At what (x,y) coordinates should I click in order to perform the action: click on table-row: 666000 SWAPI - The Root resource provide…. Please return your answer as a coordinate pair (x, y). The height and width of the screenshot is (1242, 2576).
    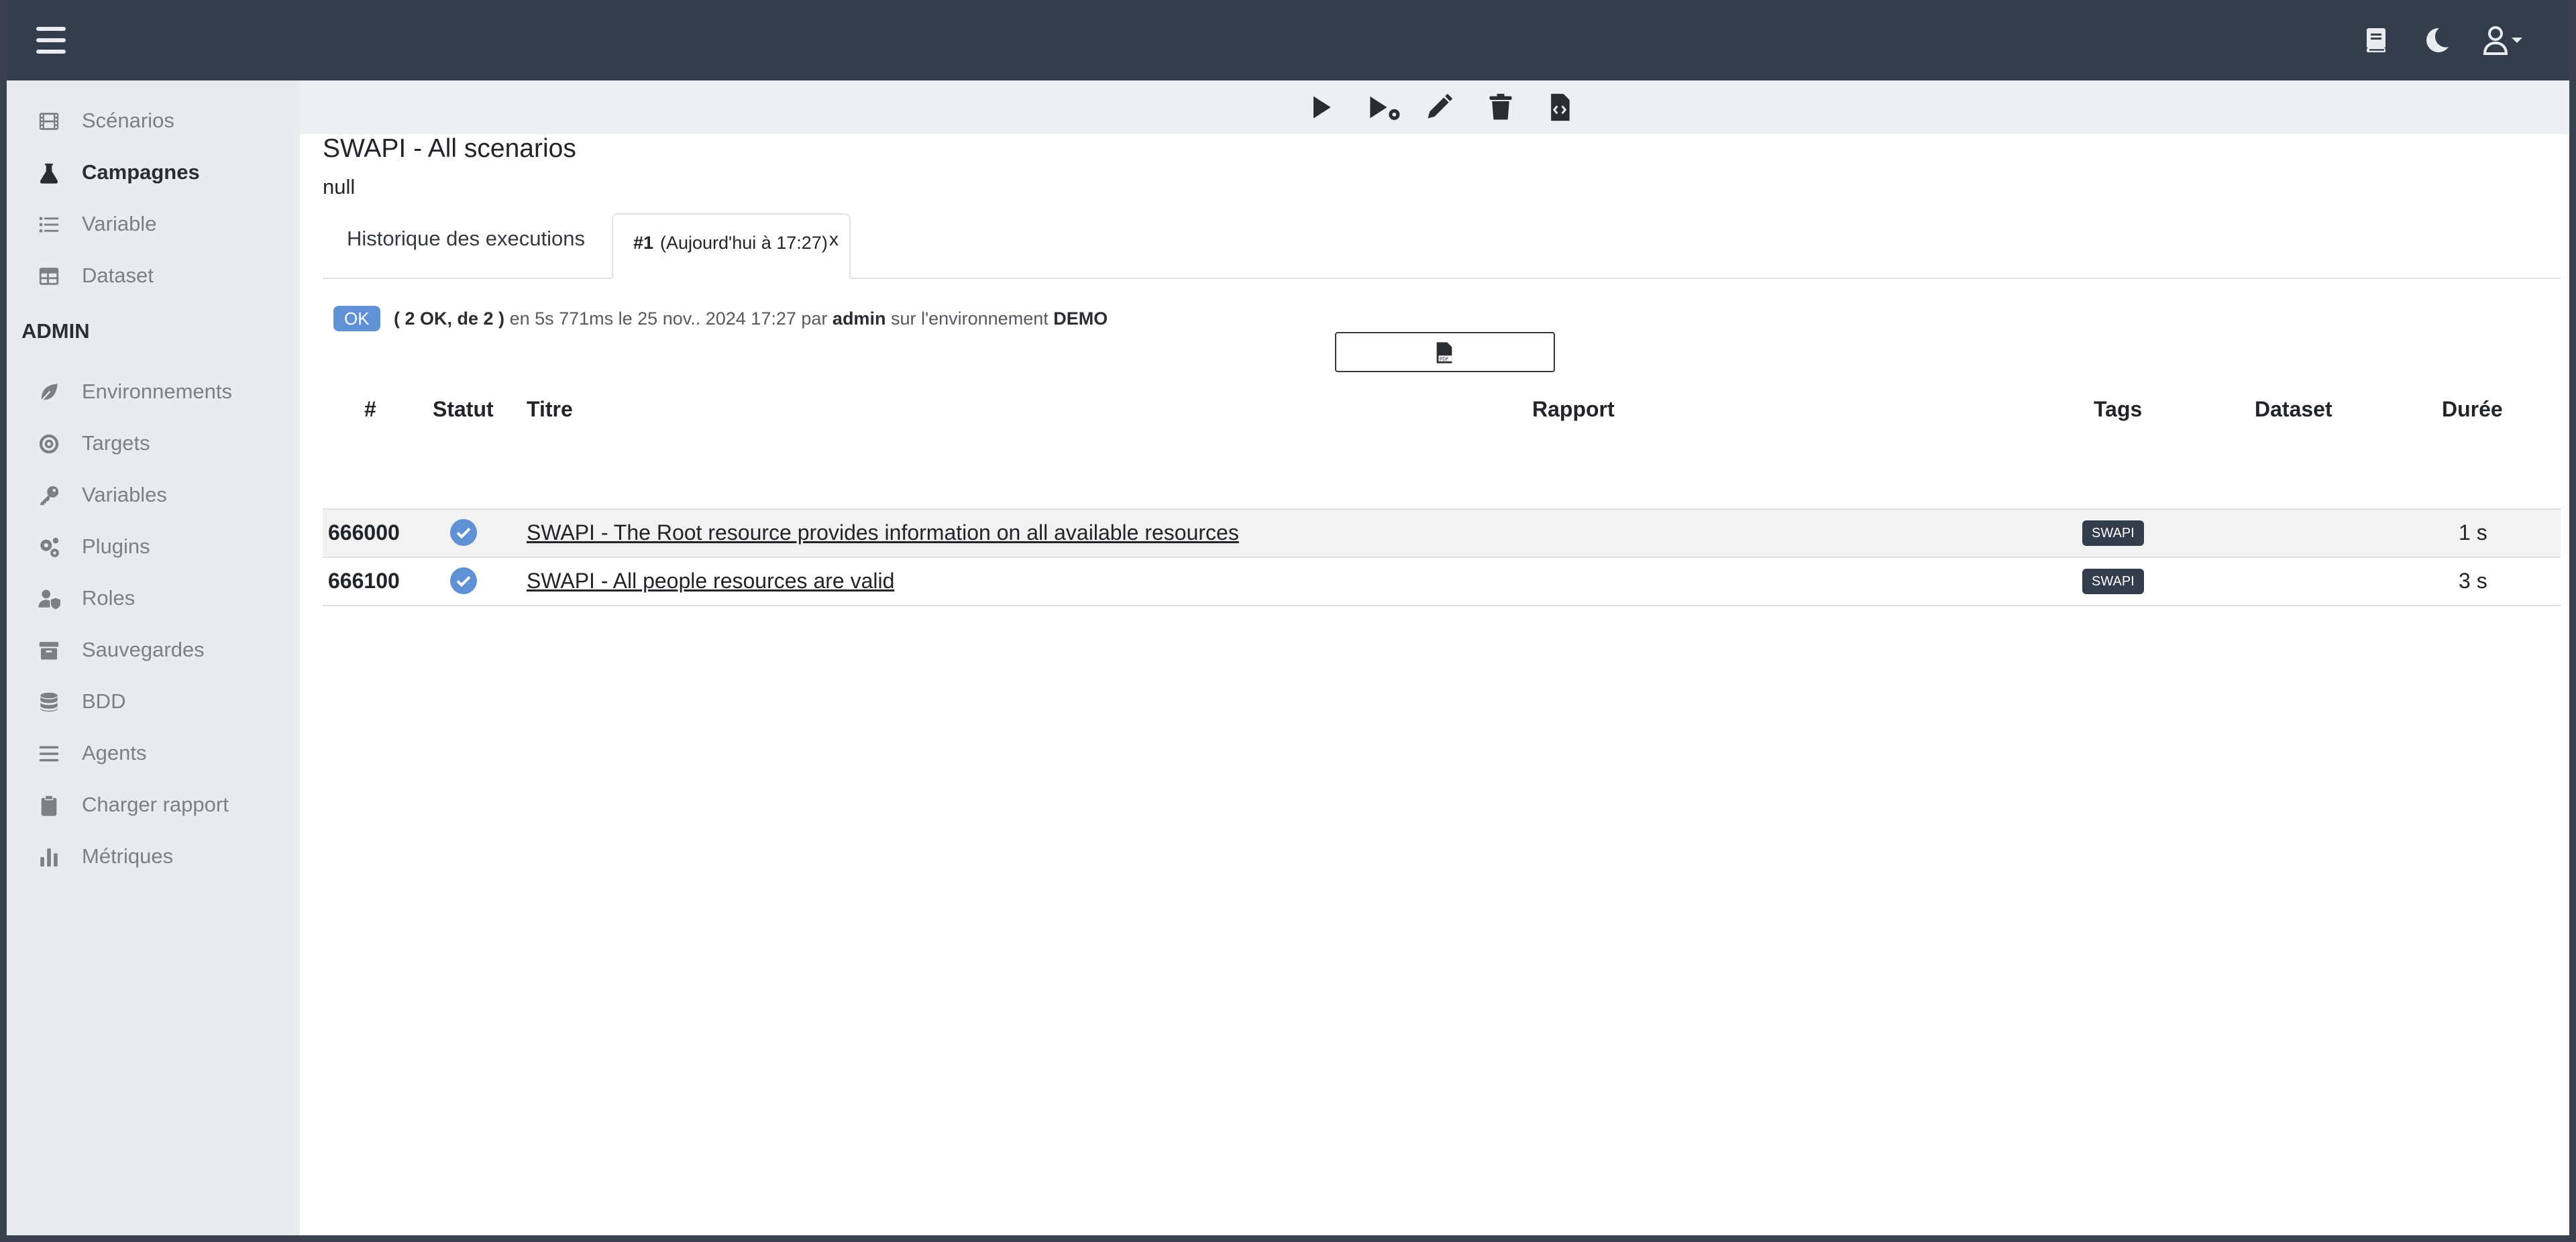
    Looking at the image, I should click on (1442, 532).